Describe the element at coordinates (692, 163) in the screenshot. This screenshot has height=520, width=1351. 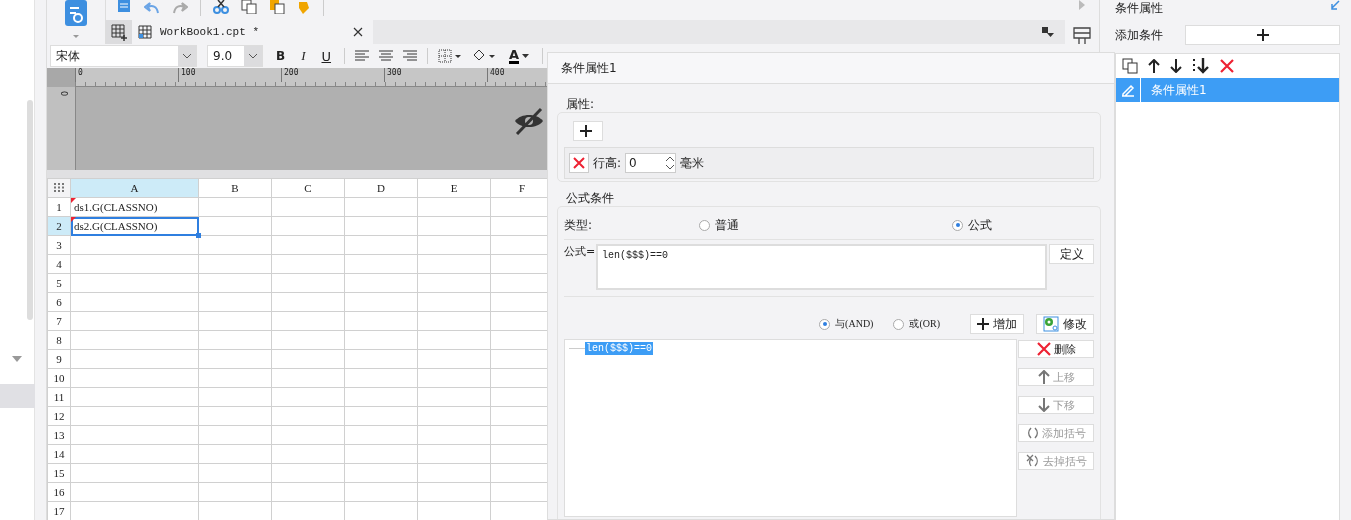
I see `unit-label: 毫米` at that location.